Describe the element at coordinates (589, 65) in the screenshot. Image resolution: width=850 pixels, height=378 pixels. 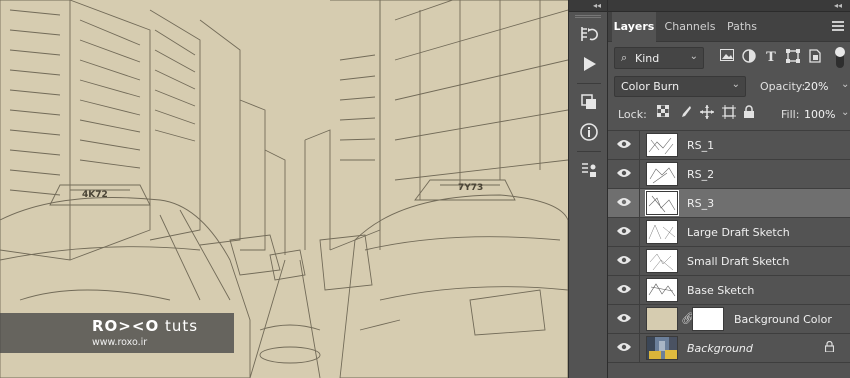
I see `play-action-icon` at that location.